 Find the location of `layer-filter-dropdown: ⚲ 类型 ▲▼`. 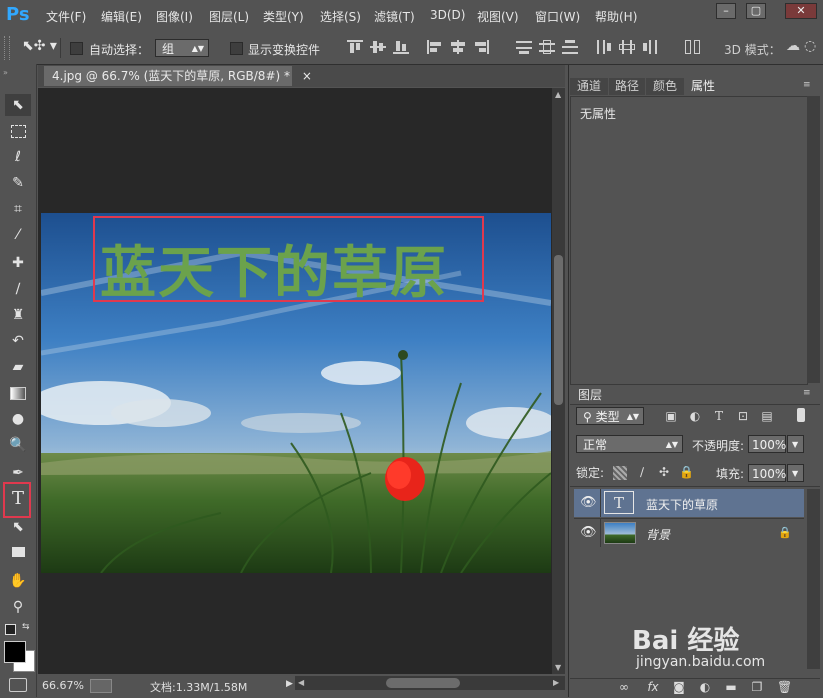

layer-filter-dropdown: ⚲ 类型 ▲▼ is located at coordinates (610, 416).